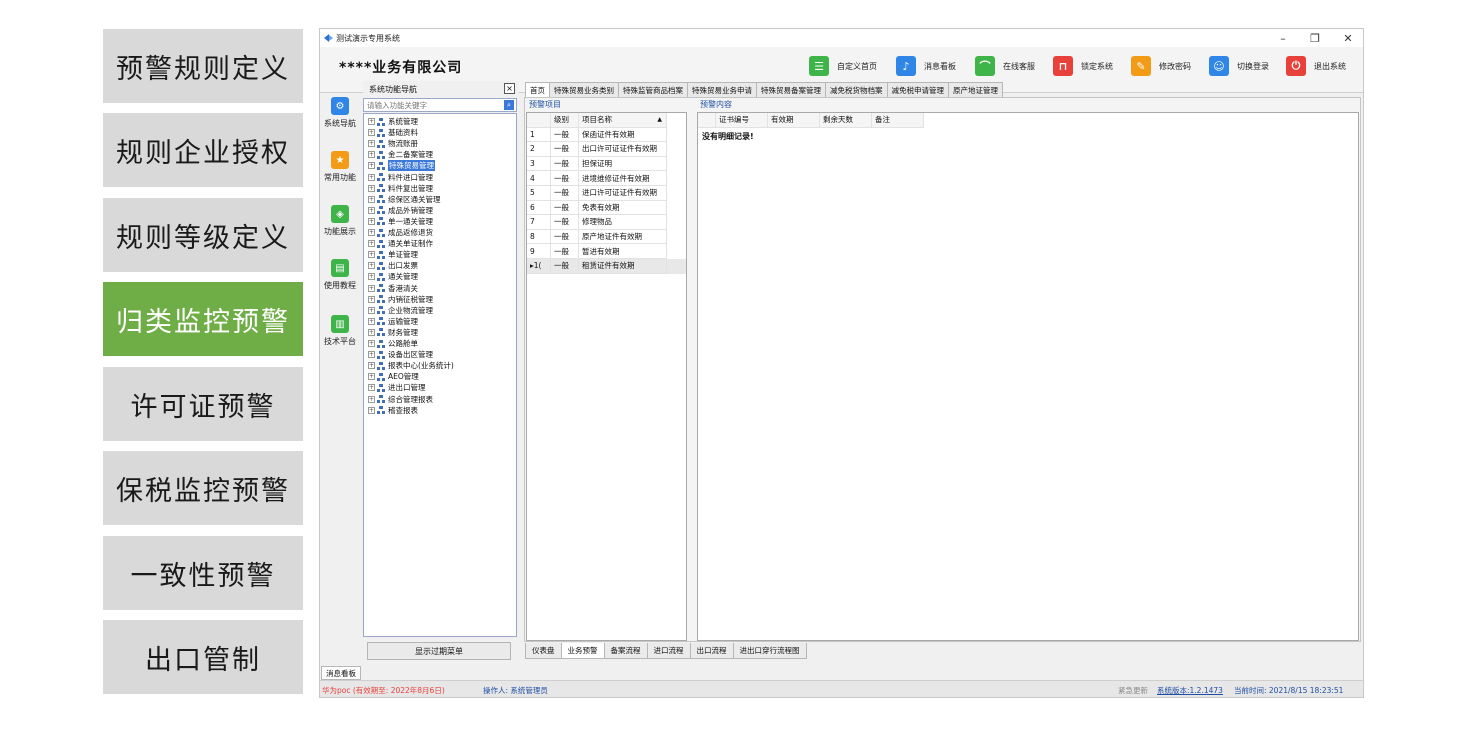  I want to click on tree-node: + 设备出区管理, so click(400, 354).